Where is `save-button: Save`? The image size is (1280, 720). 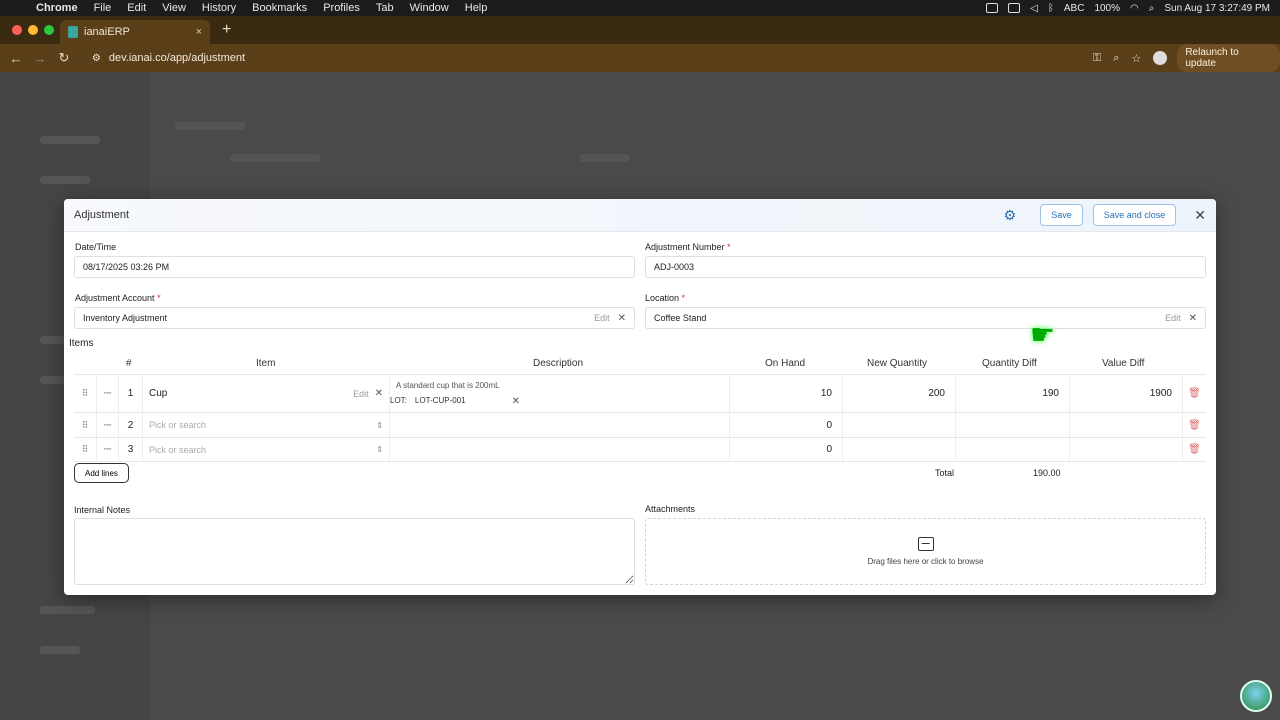
save-button: Save is located at coordinates (1061, 215).